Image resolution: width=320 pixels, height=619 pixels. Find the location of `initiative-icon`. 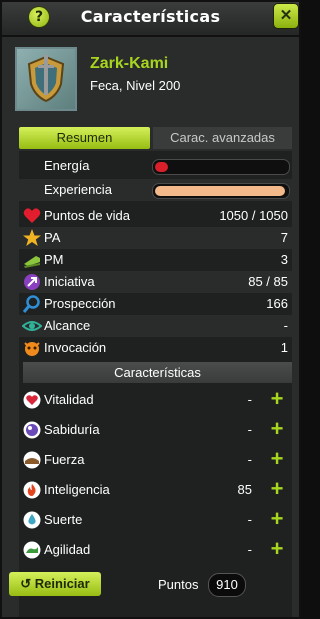

initiative-icon is located at coordinates (32, 282).